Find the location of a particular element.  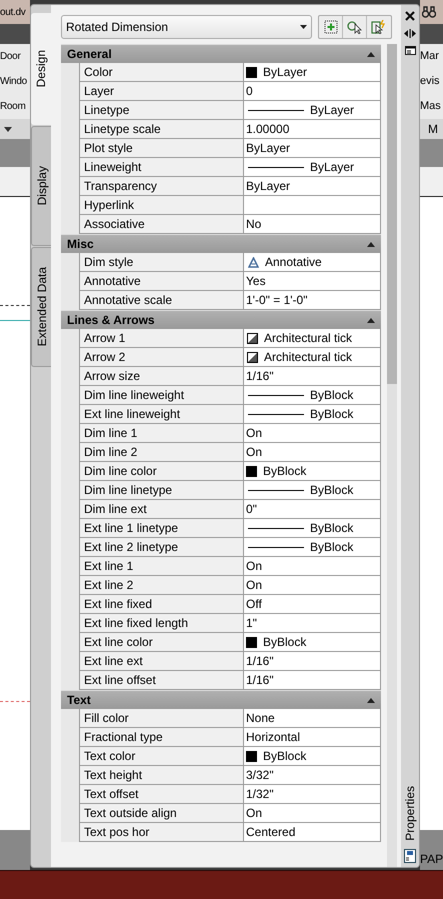

property-name: Text color is located at coordinates (161, 756).